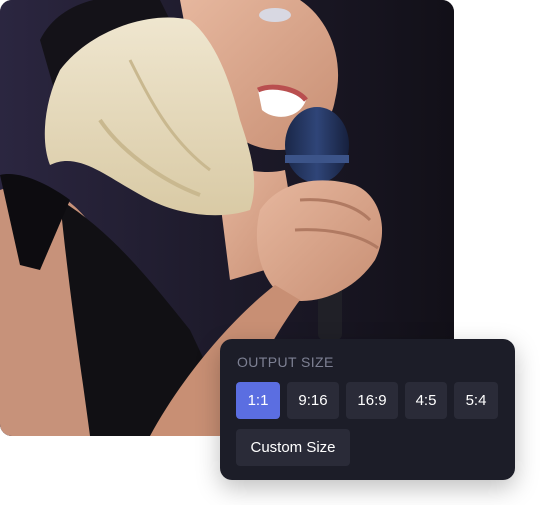  What do you see at coordinates (476, 400) in the screenshot?
I see `ratio-5-4-button: 5:4` at bounding box center [476, 400].